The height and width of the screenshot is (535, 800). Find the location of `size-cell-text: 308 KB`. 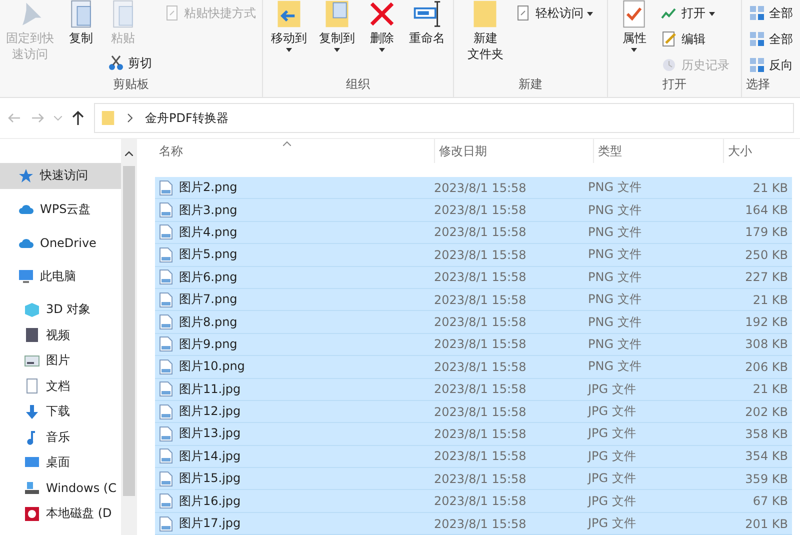

size-cell-text: 308 KB is located at coordinates (766, 344).